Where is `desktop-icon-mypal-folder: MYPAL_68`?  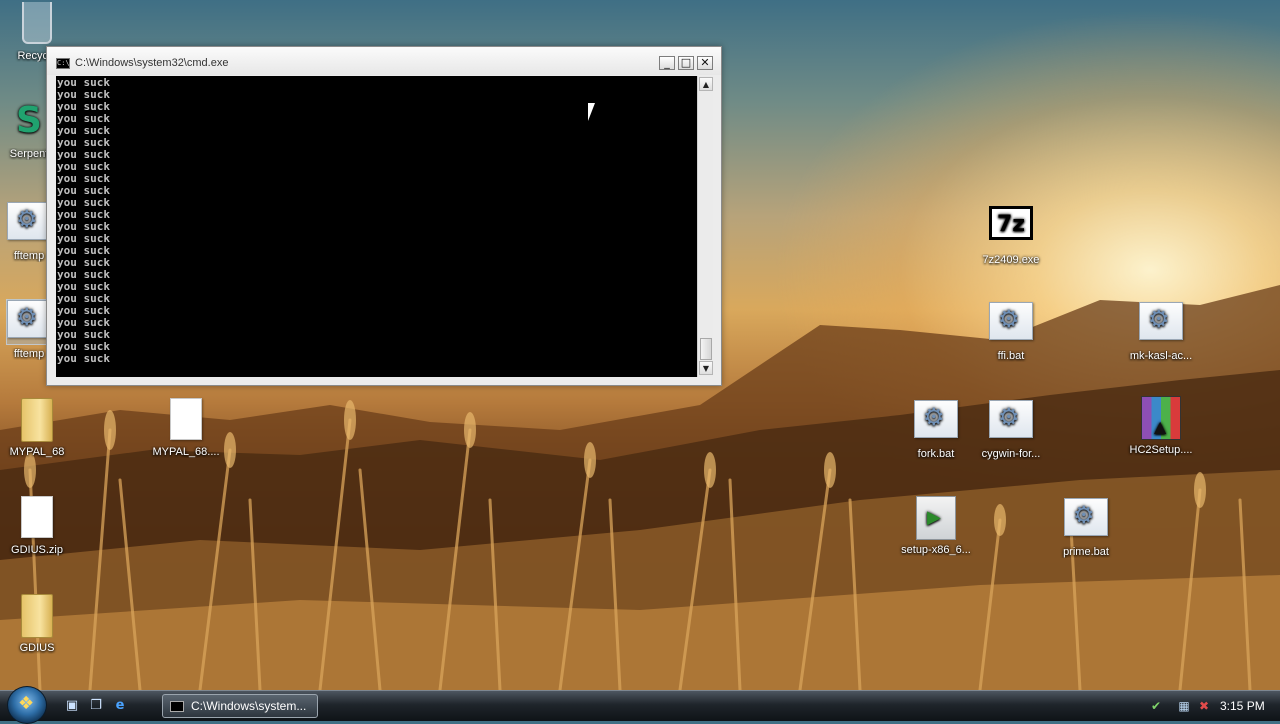 desktop-icon-mypal-folder: MYPAL_68 is located at coordinates (40, 427).